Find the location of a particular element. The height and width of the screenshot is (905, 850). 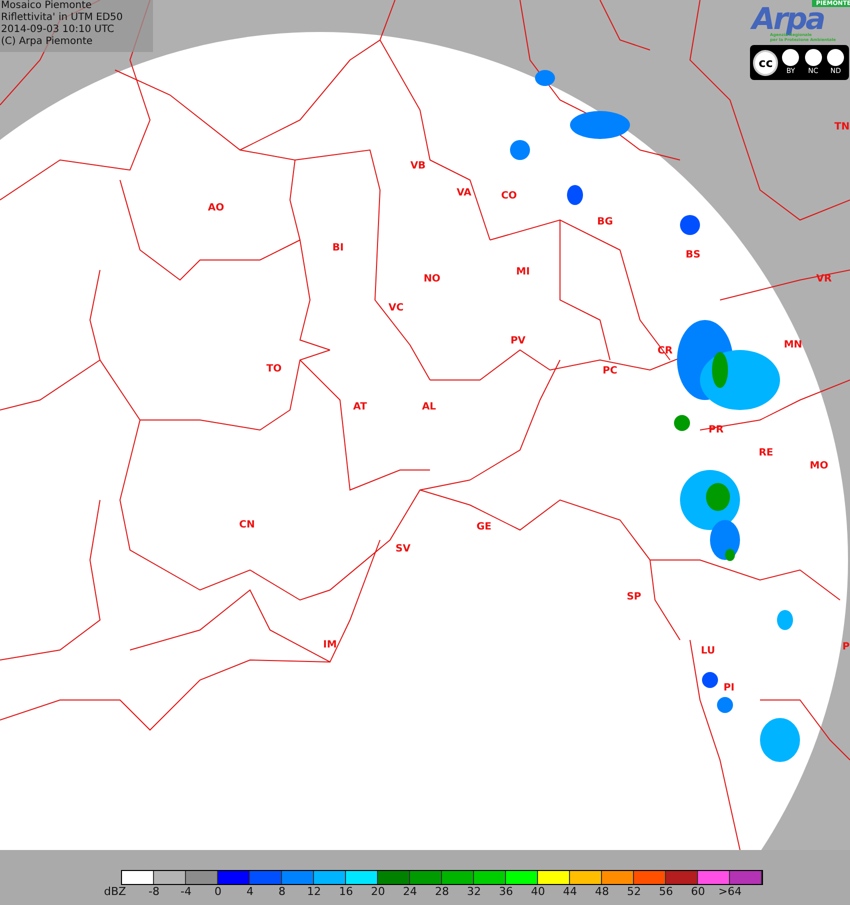

unit-label: dBZ is located at coordinates (115, 892).